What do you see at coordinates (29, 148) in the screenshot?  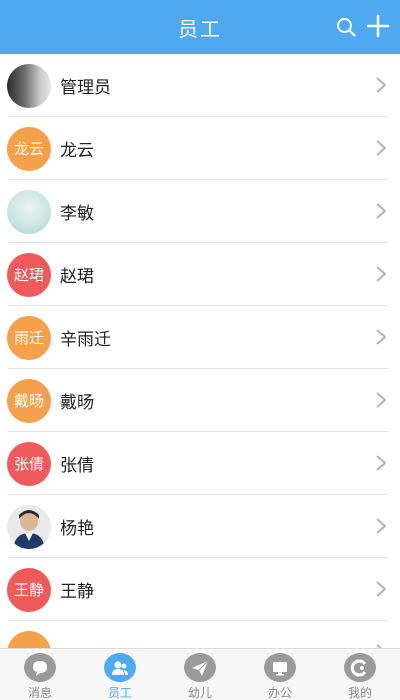 I see `avatar: 龙云` at bounding box center [29, 148].